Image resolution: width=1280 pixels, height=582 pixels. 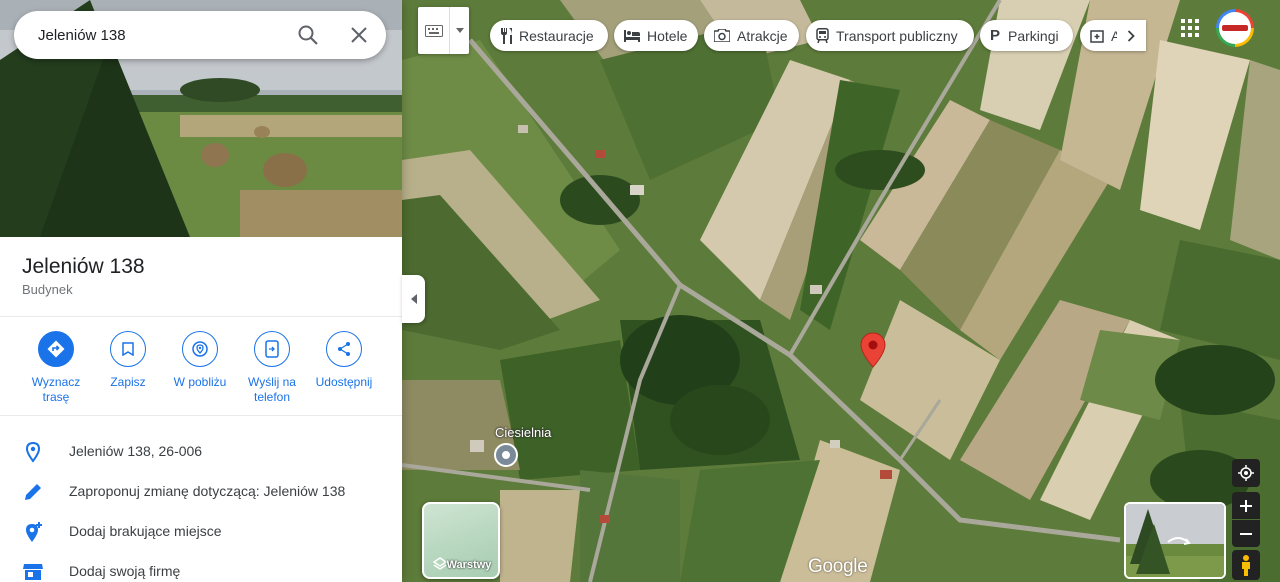 I want to click on collapse-panel-button, so click(x=413, y=299).